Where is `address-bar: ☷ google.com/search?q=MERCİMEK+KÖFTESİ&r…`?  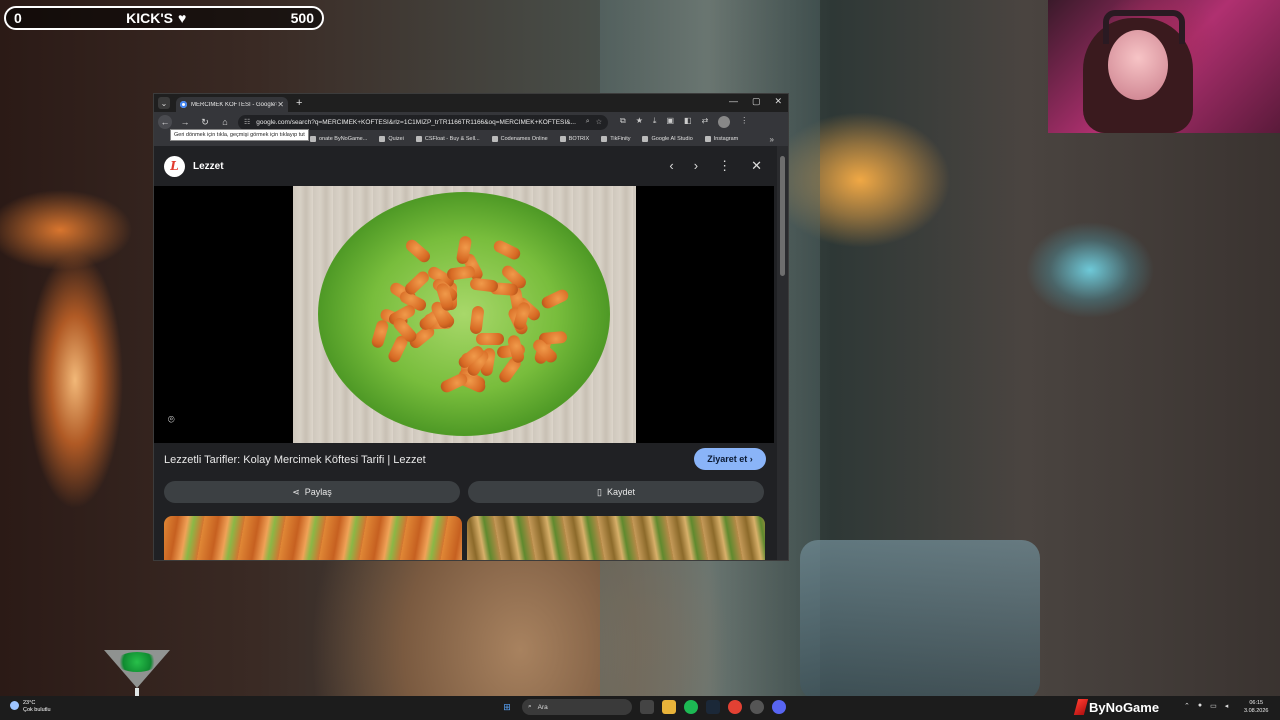 address-bar: ☷ google.com/search?q=MERCİMEK+KÖFTESİ&r… is located at coordinates (423, 122).